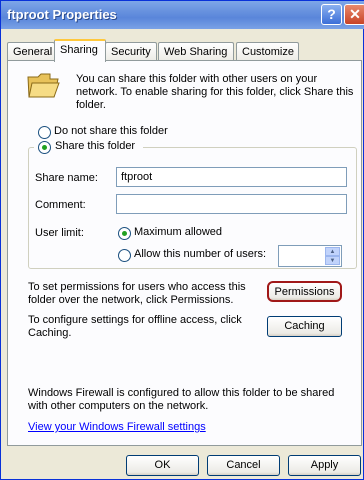 The image size is (364, 480). What do you see at coordinates (95, 146) in the screenshot?
I see `share-this-folder-label: Share this folder` at bounding box center [95, 146].